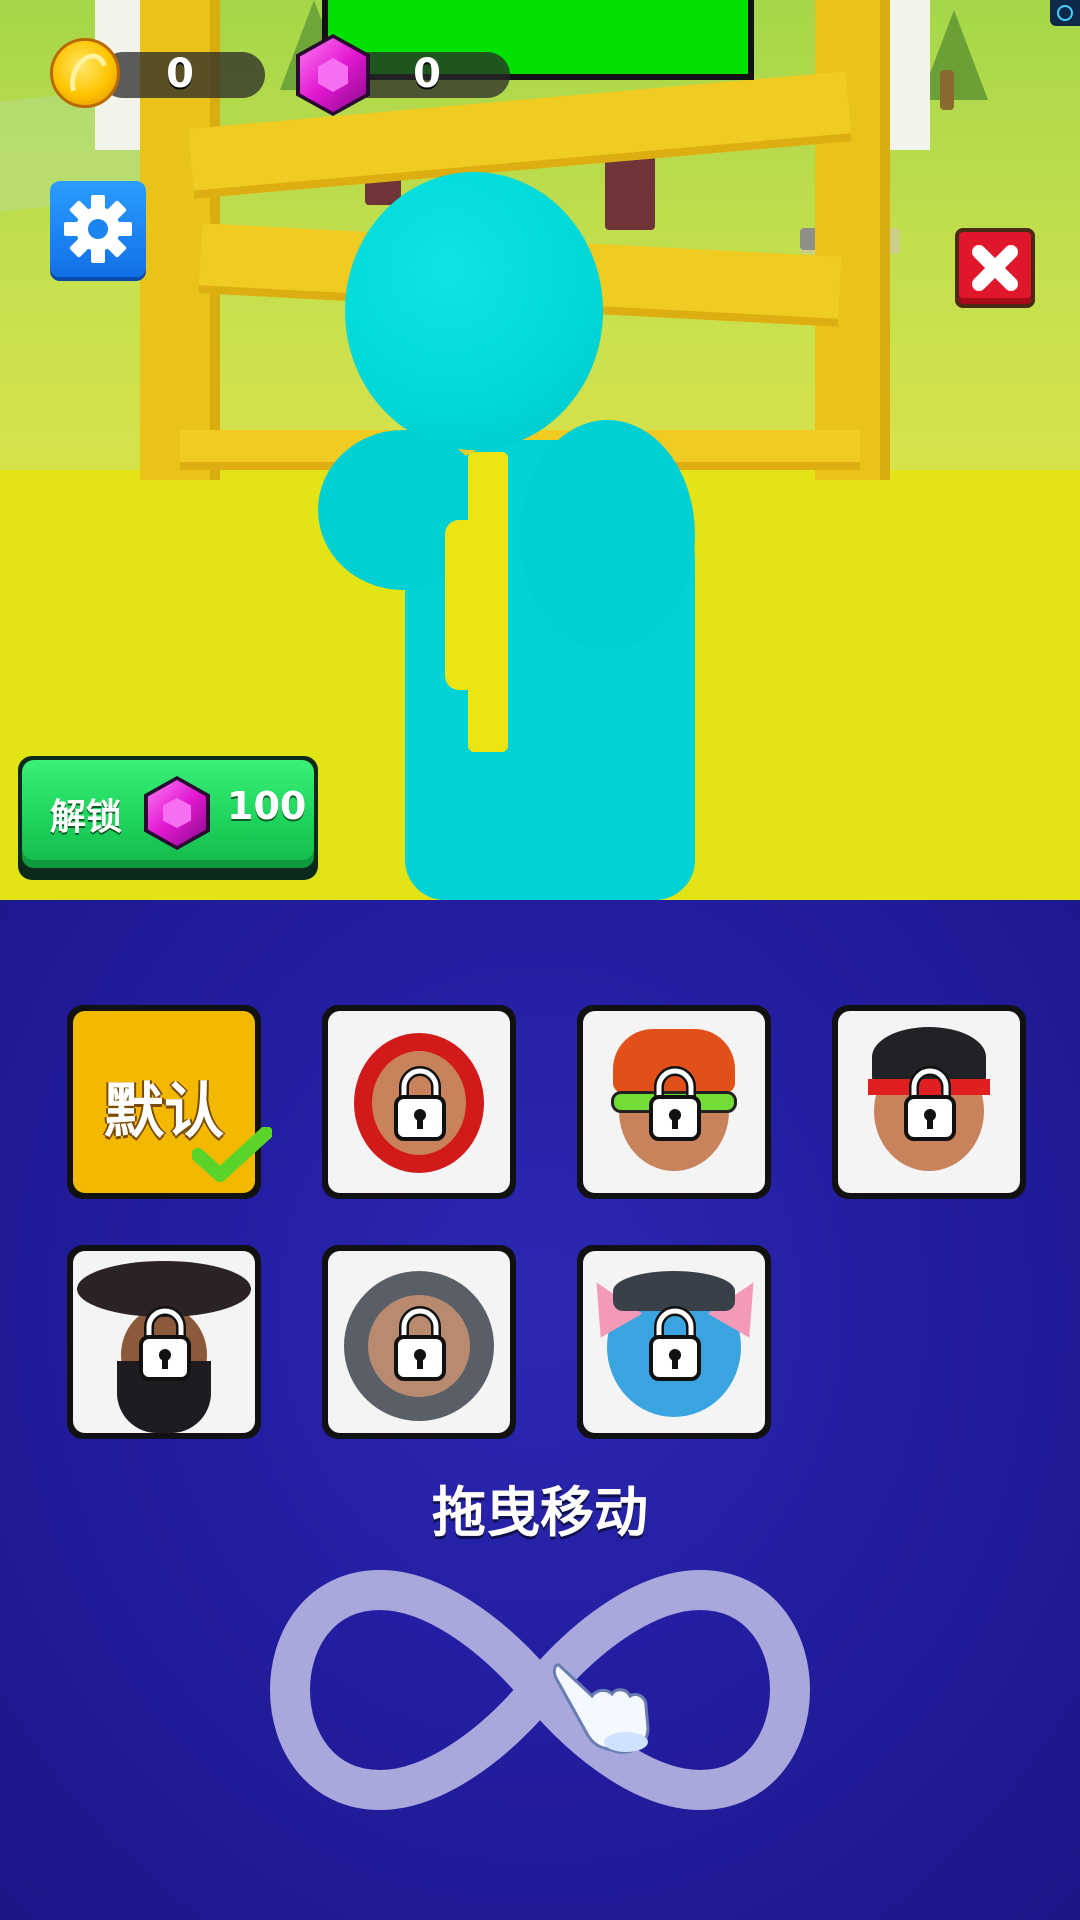 This screenshot has width=1080, height=1920. I want to click on gear-icon, so click(98, 229).